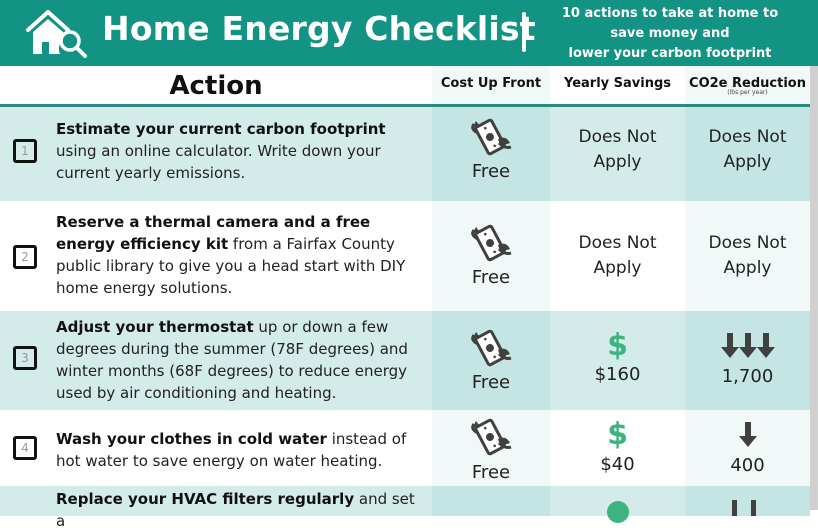 Image resolution: width=818 pixels, height=532 pixels. What do you see at coordinates (617, 464) in the screenshot?
I see `savings-value: $40` at bounding box center [617, 464].